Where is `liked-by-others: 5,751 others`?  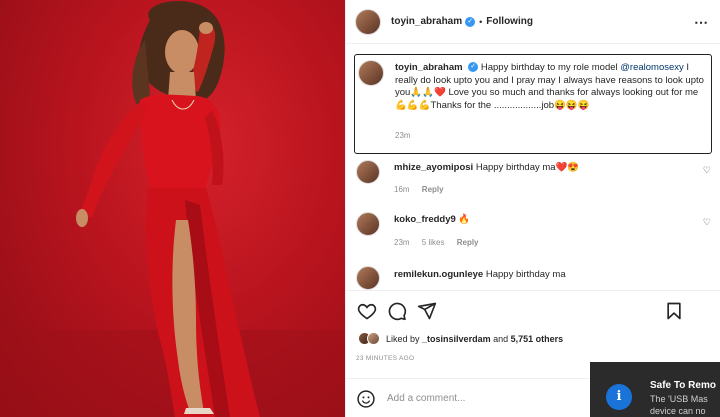 liked-by-others: 5,751 others is located at coordinates (537, 339).